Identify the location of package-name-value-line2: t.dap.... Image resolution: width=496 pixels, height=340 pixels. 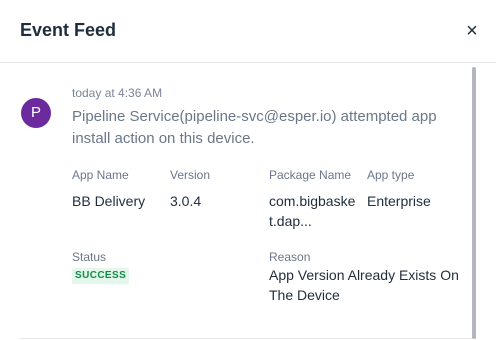
(290, 221).